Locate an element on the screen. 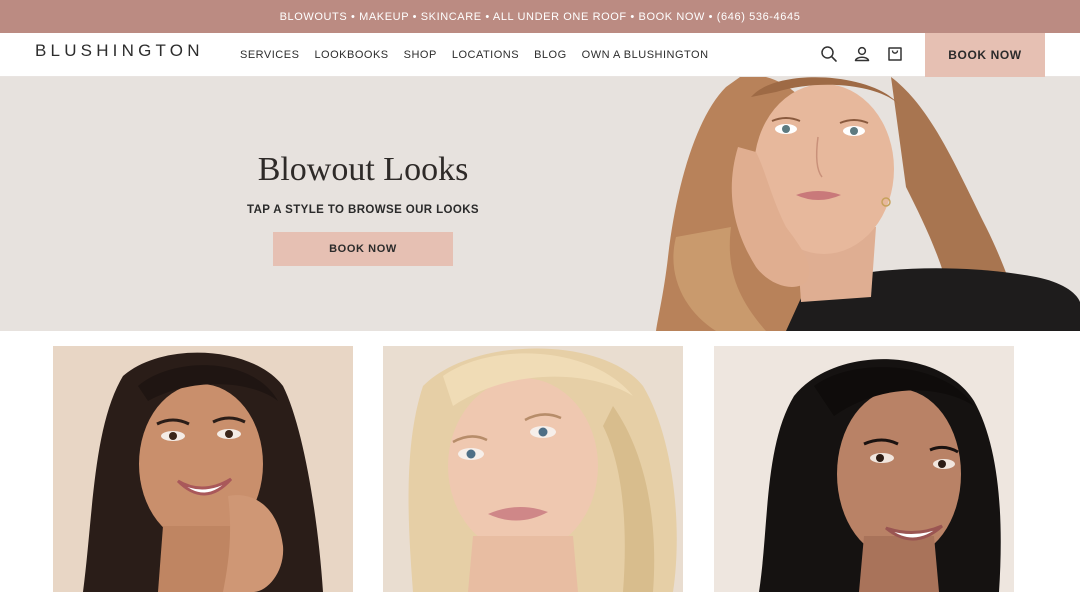  nav-item-blog: BLOG is located at coordinates (550, 55).